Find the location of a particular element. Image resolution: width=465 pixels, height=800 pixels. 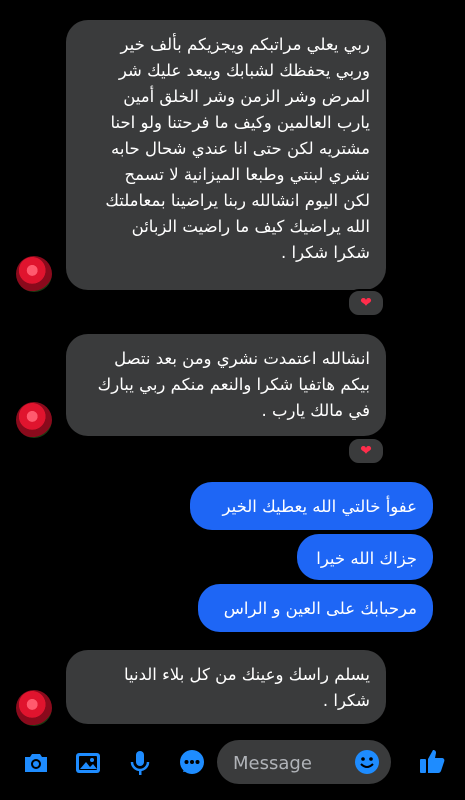

message-input-container is located at coordinates (304, 763).